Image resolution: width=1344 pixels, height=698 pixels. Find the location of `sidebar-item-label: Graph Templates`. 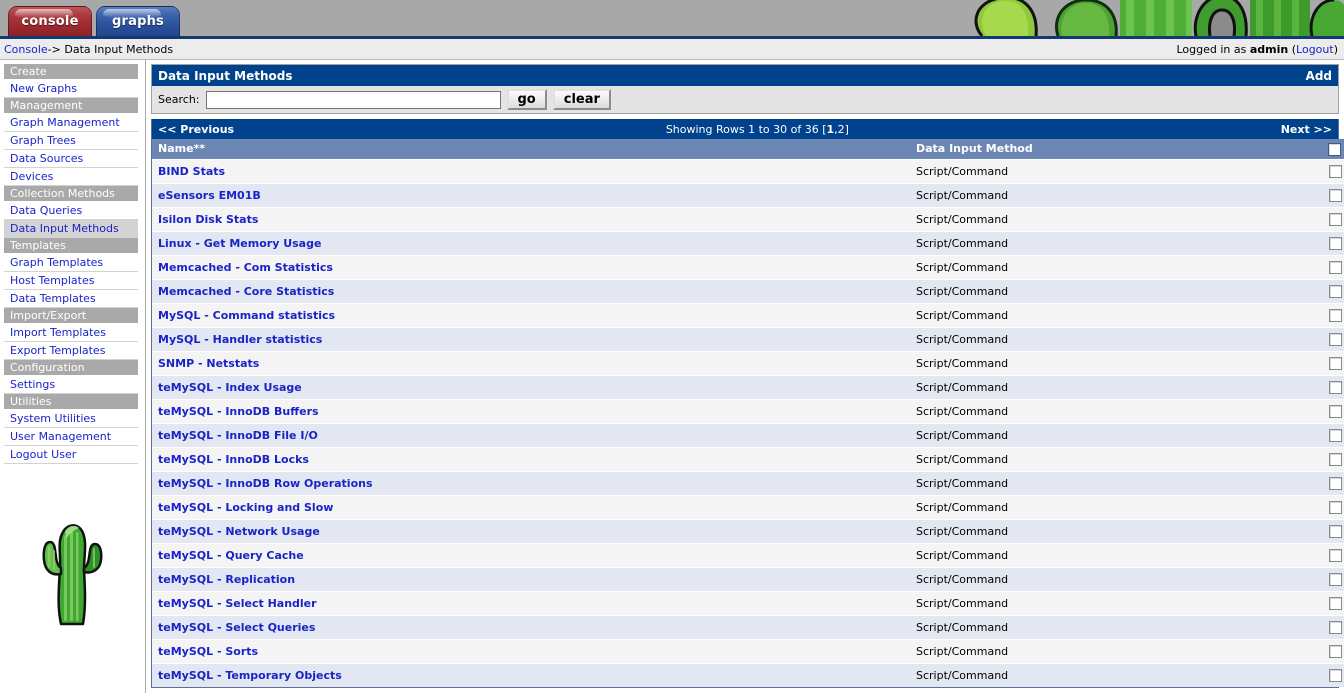

sidebar-item-label: Graph Templates is located at coordinates (56, 262).